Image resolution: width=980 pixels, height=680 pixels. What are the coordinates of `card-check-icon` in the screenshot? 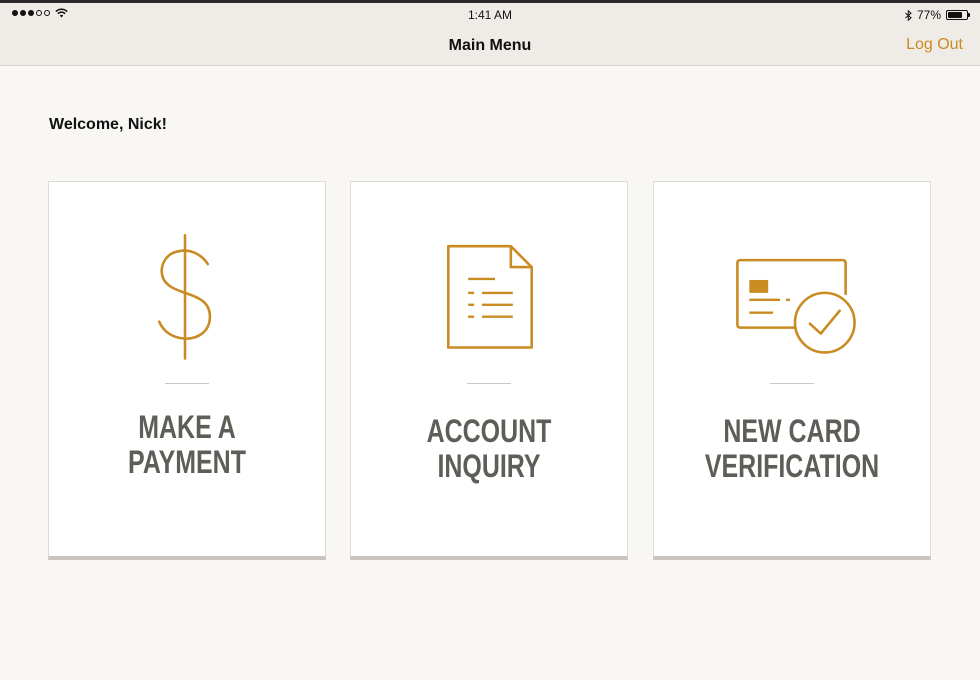 It's located at (796, 306).